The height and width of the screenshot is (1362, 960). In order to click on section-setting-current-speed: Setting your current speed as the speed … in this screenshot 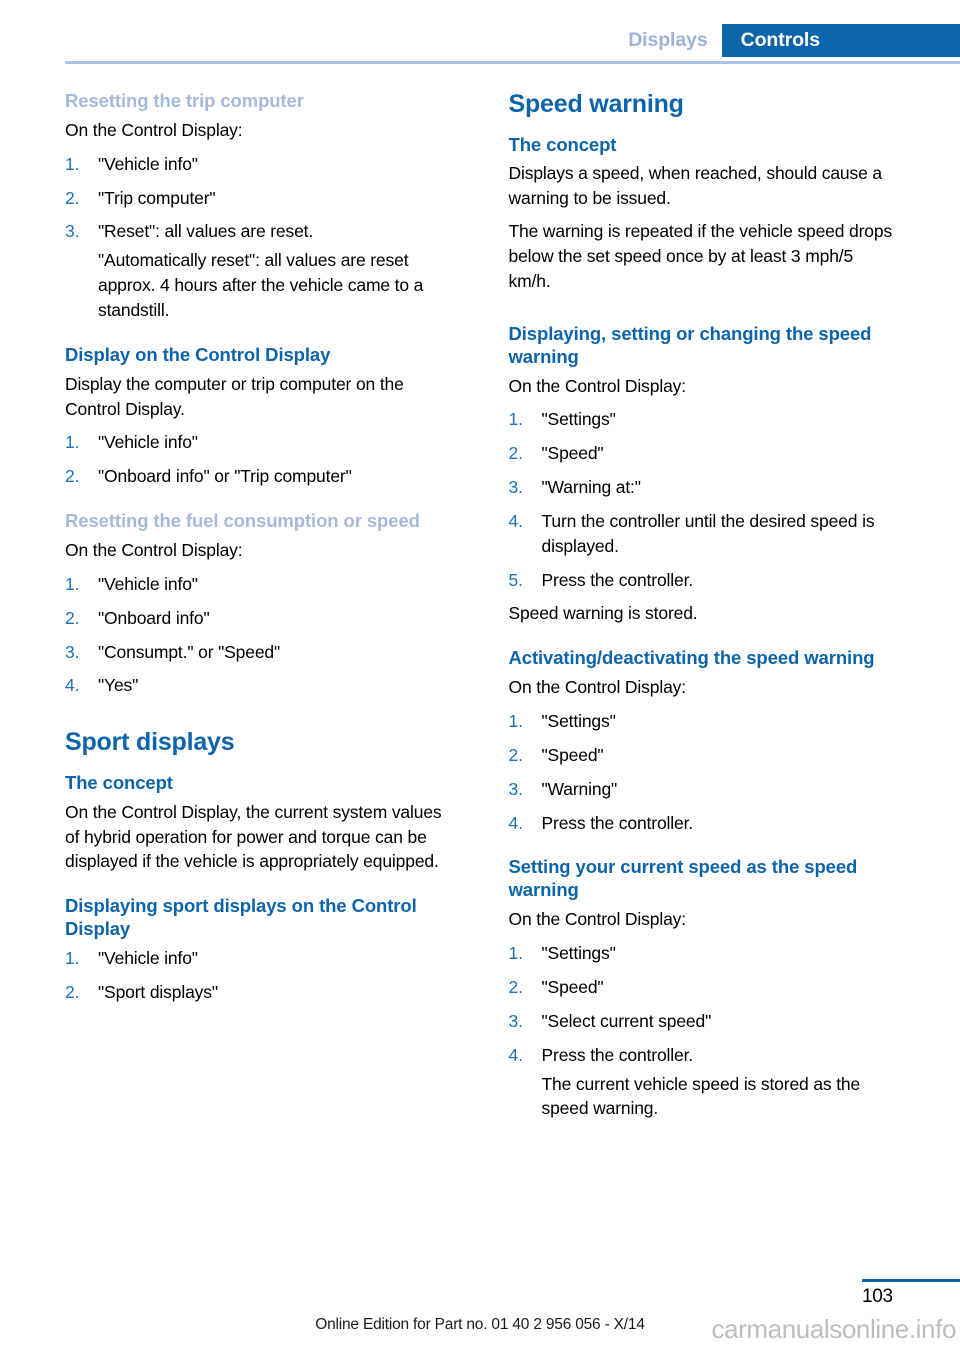, I will do `click(703, 988)`.